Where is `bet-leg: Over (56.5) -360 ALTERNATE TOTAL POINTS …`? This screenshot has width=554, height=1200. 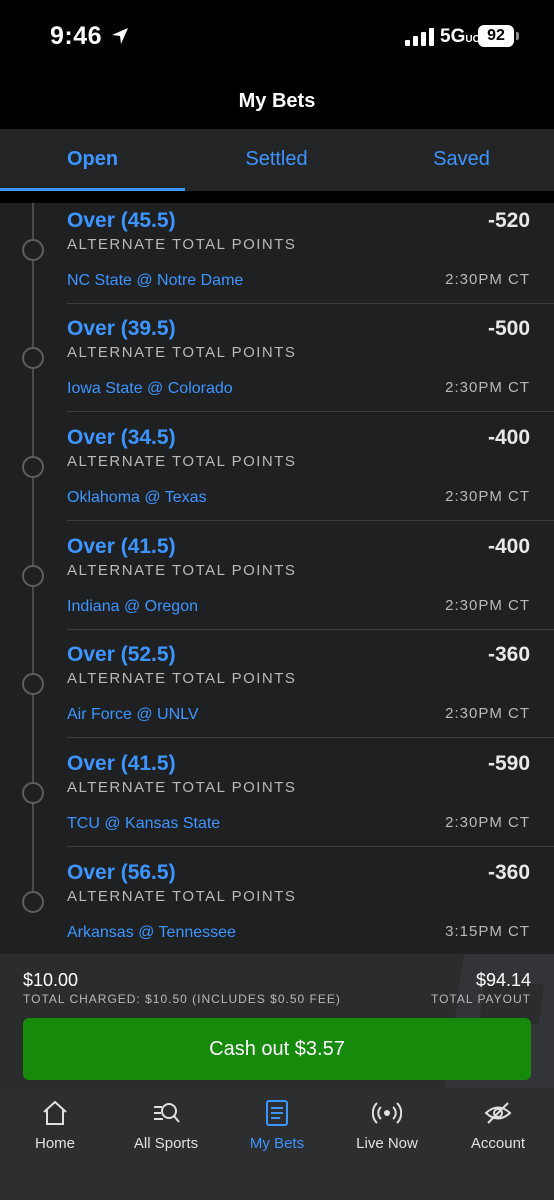 bet-leg: Over (56.5) -360 ALTERNATE TOTAL POINTS … is located at coordinates (277, 904).